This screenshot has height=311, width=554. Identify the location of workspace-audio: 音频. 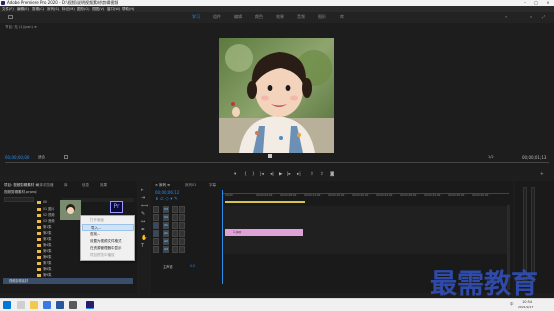
(301, 17).